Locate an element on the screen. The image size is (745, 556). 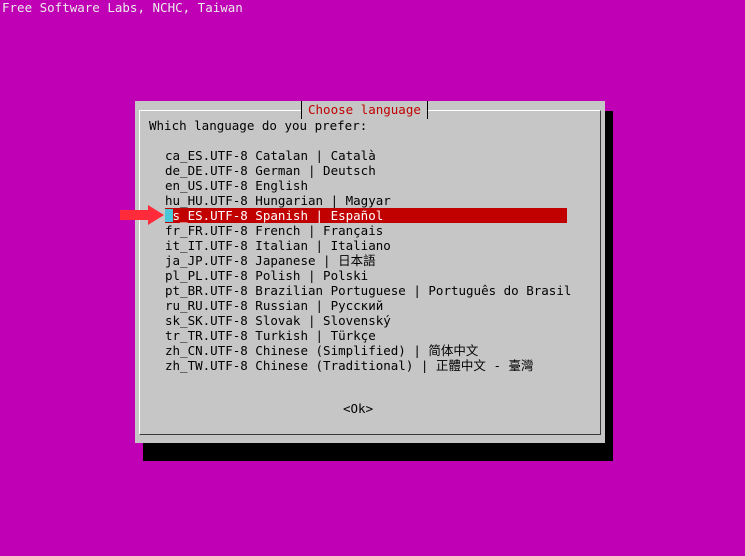
language-option-tr: tr_TR.UTF-8 Turkish | Türkçe is located at coordinates (368, 335).